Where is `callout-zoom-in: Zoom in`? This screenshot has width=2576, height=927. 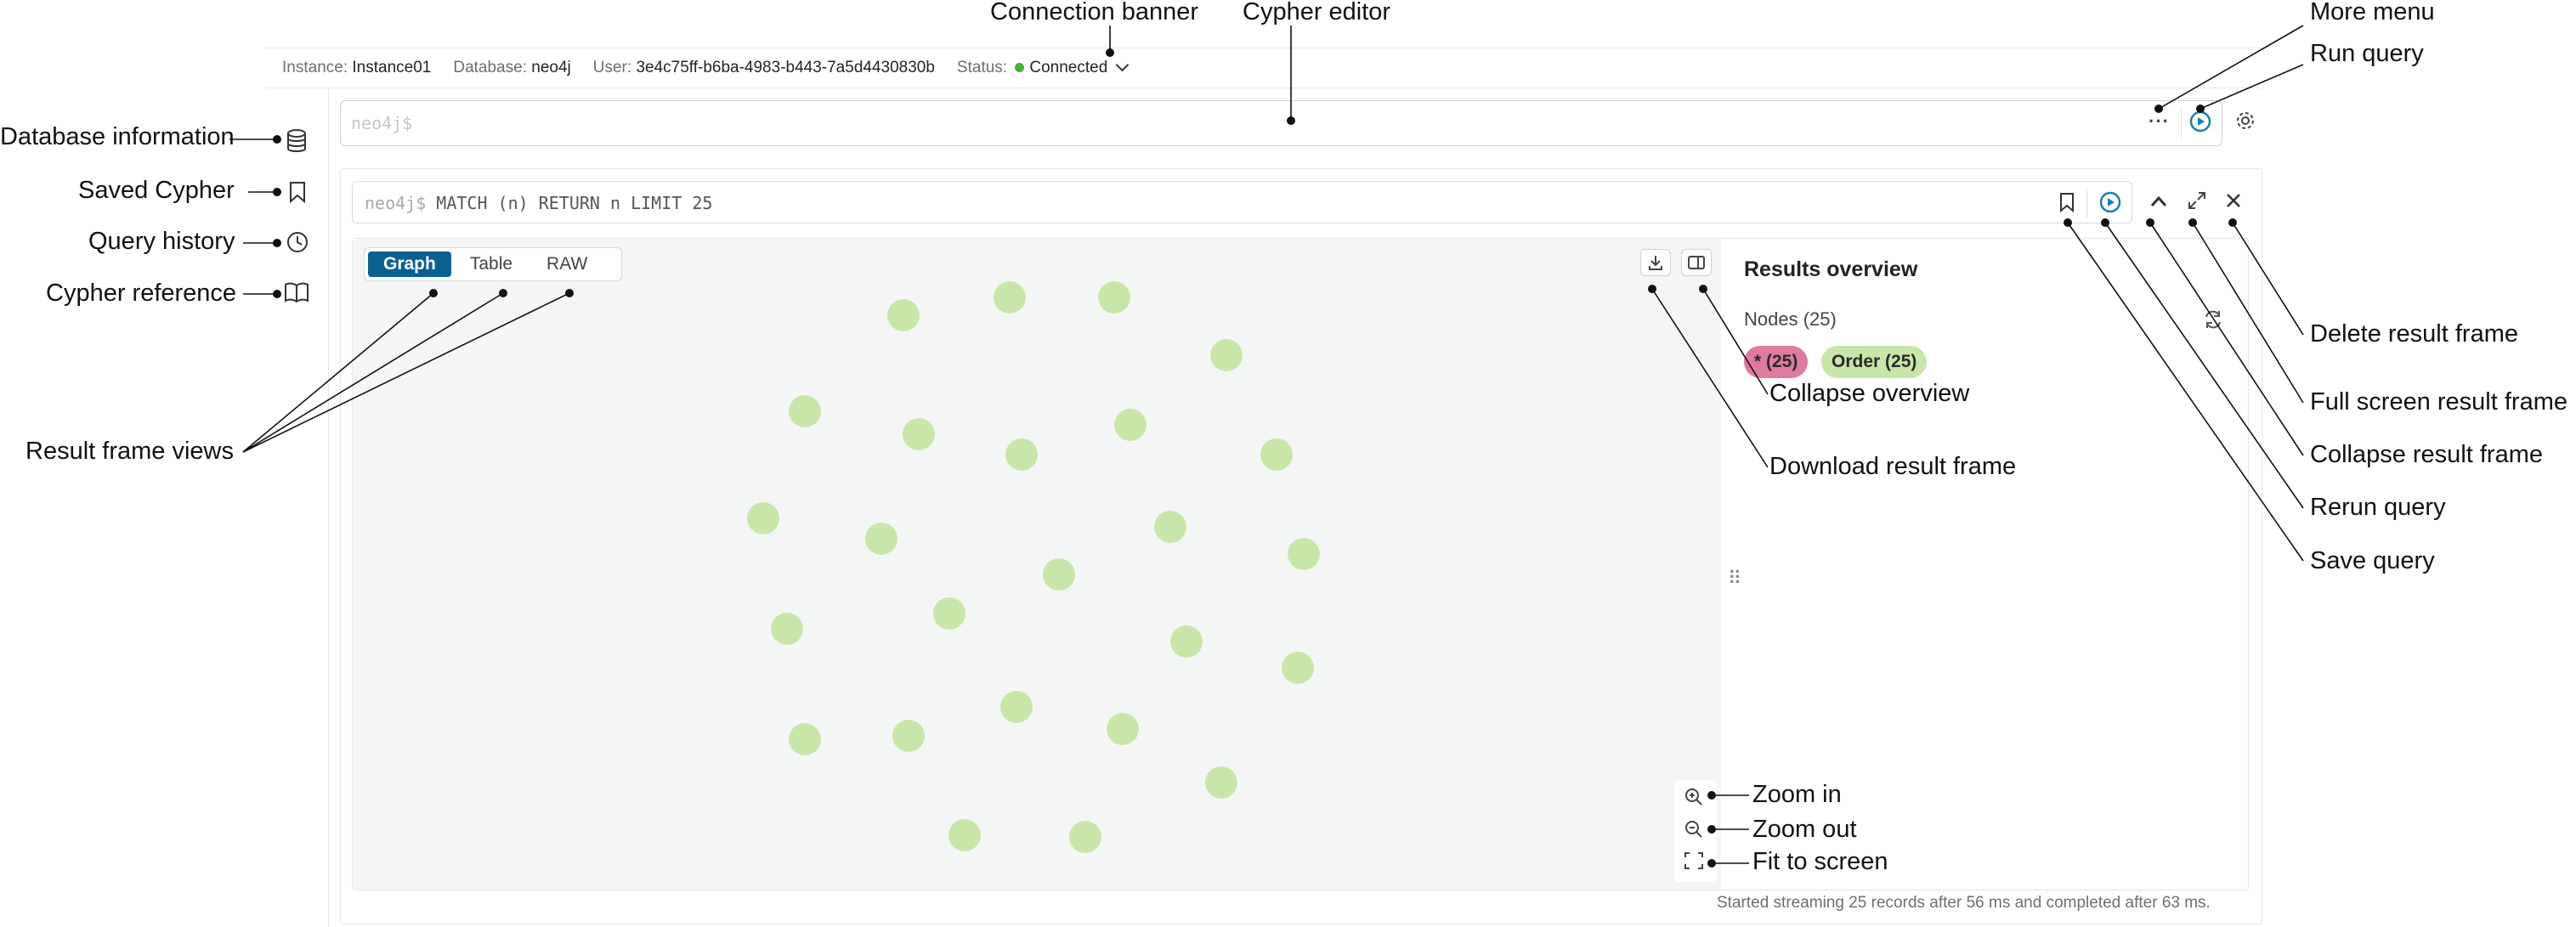
callout-zoom-in: Zoom in is located at coordinates (1797, 794).